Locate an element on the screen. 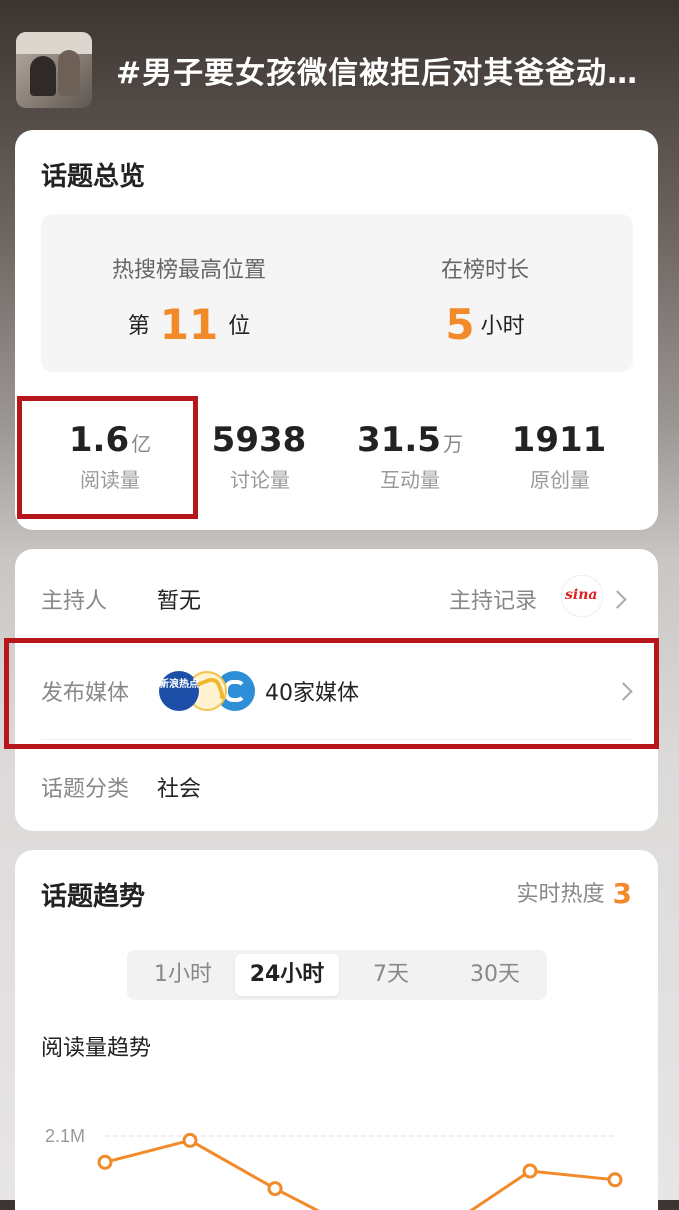 This screenshot has width=679, height=1210. time-range-tabs: 1小时 24小时 7天 30天 is located at coordinates (337, 975).